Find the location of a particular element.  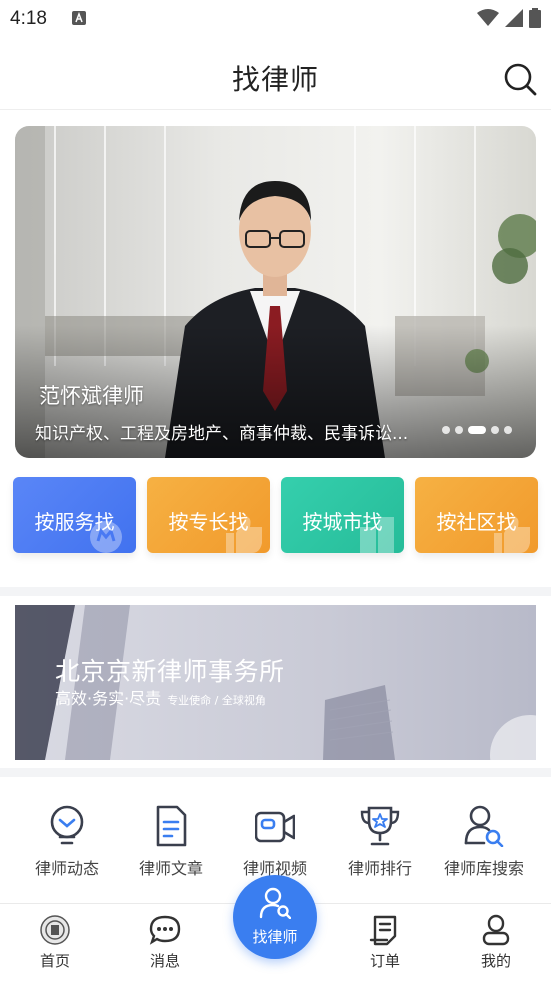

law-firm-name: 北京京新律师事务所 is located at coordinates (170, 671).